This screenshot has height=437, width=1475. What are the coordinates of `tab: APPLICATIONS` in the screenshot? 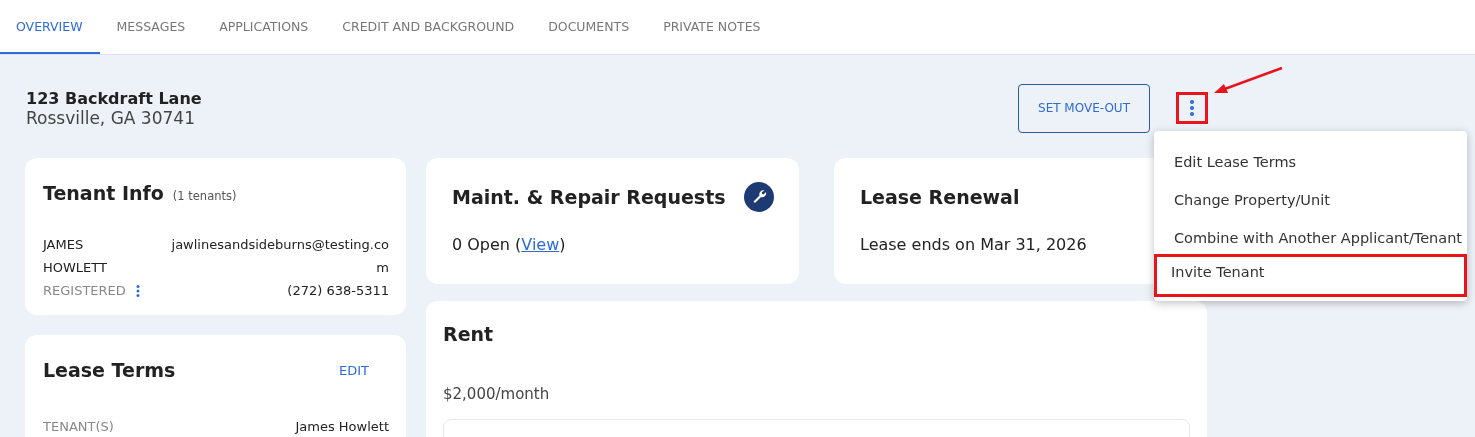 It's located at (264, 27).